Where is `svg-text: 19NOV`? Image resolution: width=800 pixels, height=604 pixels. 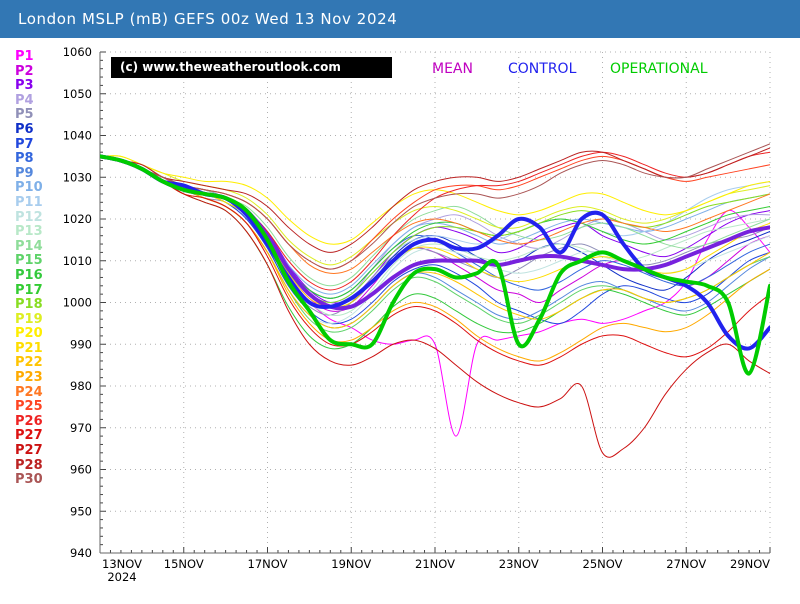
svg-text: 19NOV is located at coordinates (351, 564).